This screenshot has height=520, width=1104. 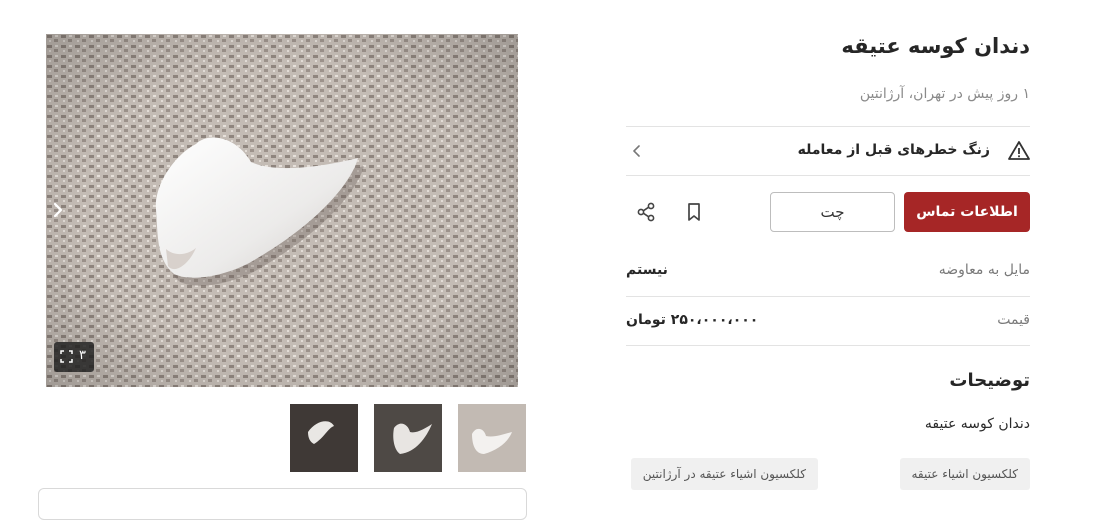 I want to click on description-text: دندان کوسه عتیقه, so click(x=977, y=424).